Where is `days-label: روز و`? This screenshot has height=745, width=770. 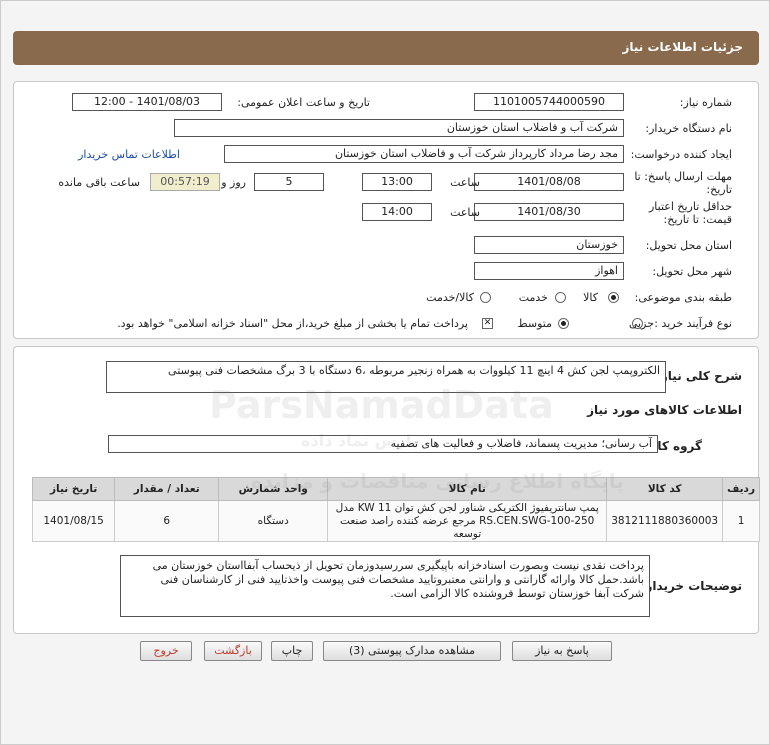 days-label: روز و is located at coordinates (233, 182).